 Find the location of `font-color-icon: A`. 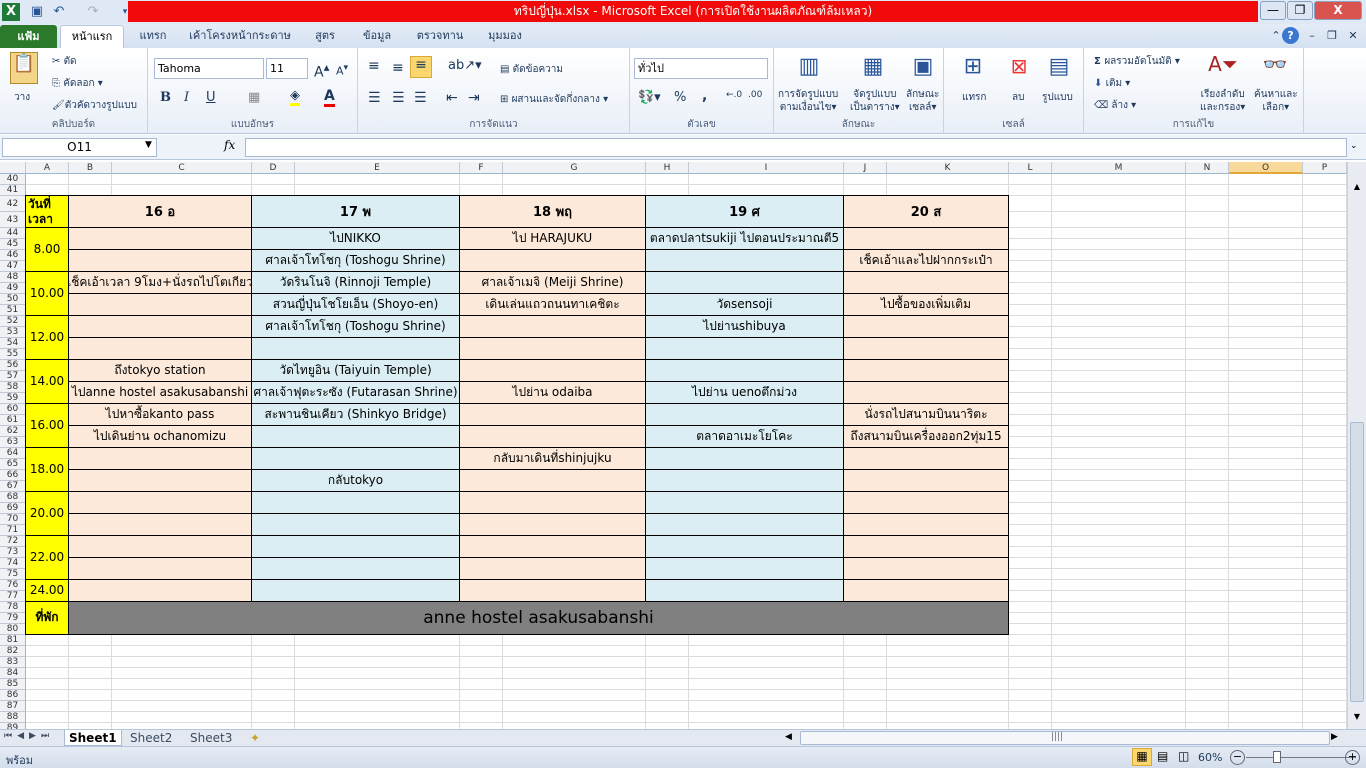

font-color-icon: A is located at coordinates (329, 97).